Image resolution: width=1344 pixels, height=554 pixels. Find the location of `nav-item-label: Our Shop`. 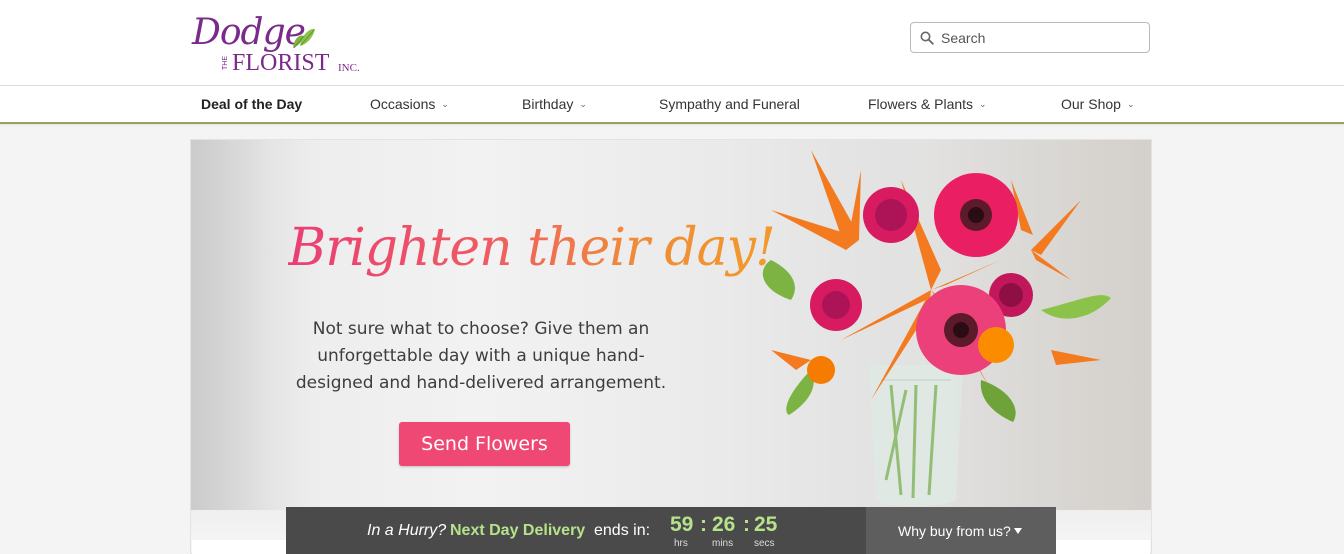

nav-item-label: Our Shop is located at coordinates (1091, 104).